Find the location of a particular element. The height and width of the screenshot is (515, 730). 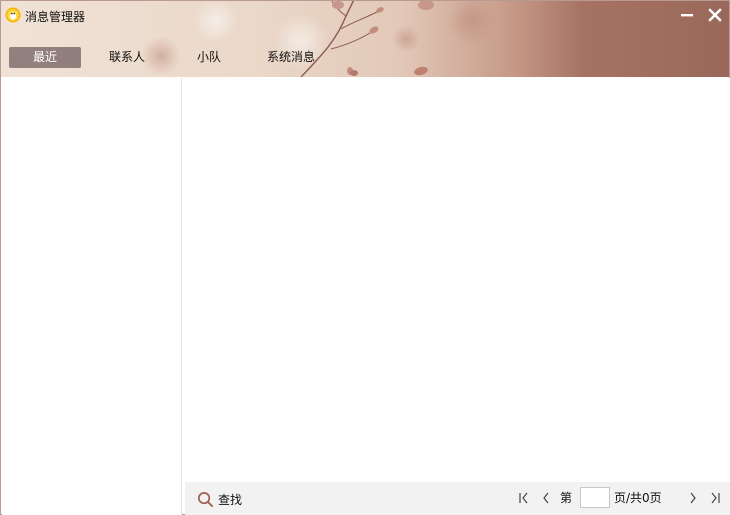

tab-system-messages: 系统消息 is located at coordinates (291, 57).